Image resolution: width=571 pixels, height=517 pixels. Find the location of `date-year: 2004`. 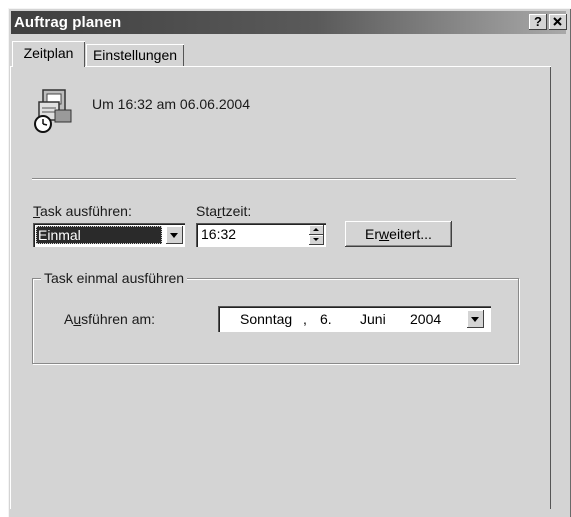

date-year: 2004 is located at coordinates (425, 319).